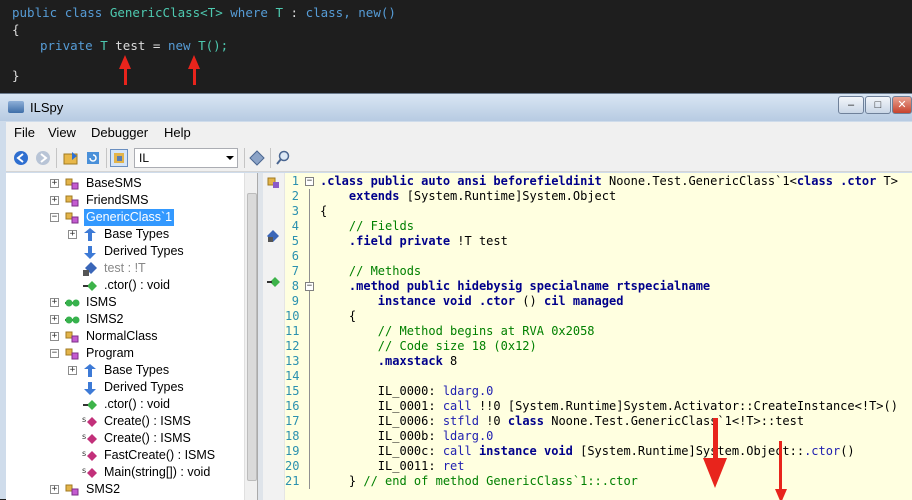 The height and width of the screenshot is (500, 912). I want to click on tree-node: test : !T, so click(124, 268).